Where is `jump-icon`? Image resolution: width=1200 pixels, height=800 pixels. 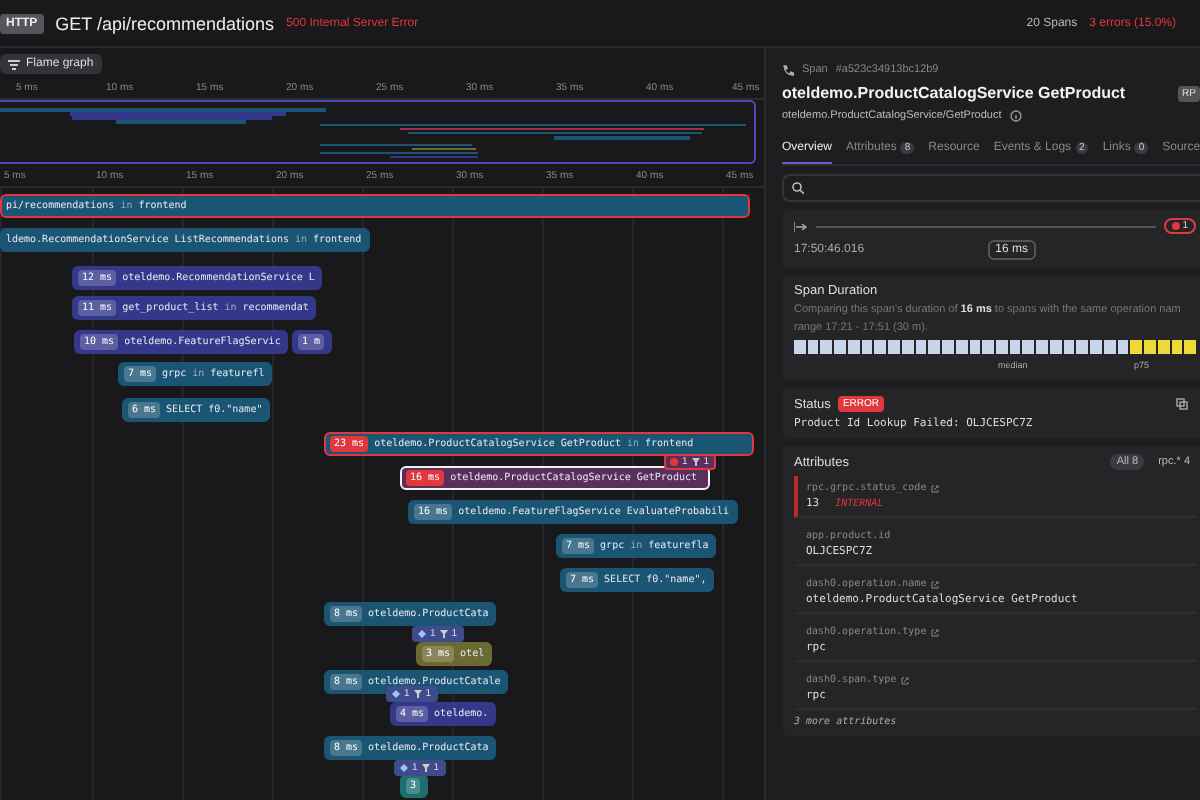
jump-icon is located at coordinates (801, 226).